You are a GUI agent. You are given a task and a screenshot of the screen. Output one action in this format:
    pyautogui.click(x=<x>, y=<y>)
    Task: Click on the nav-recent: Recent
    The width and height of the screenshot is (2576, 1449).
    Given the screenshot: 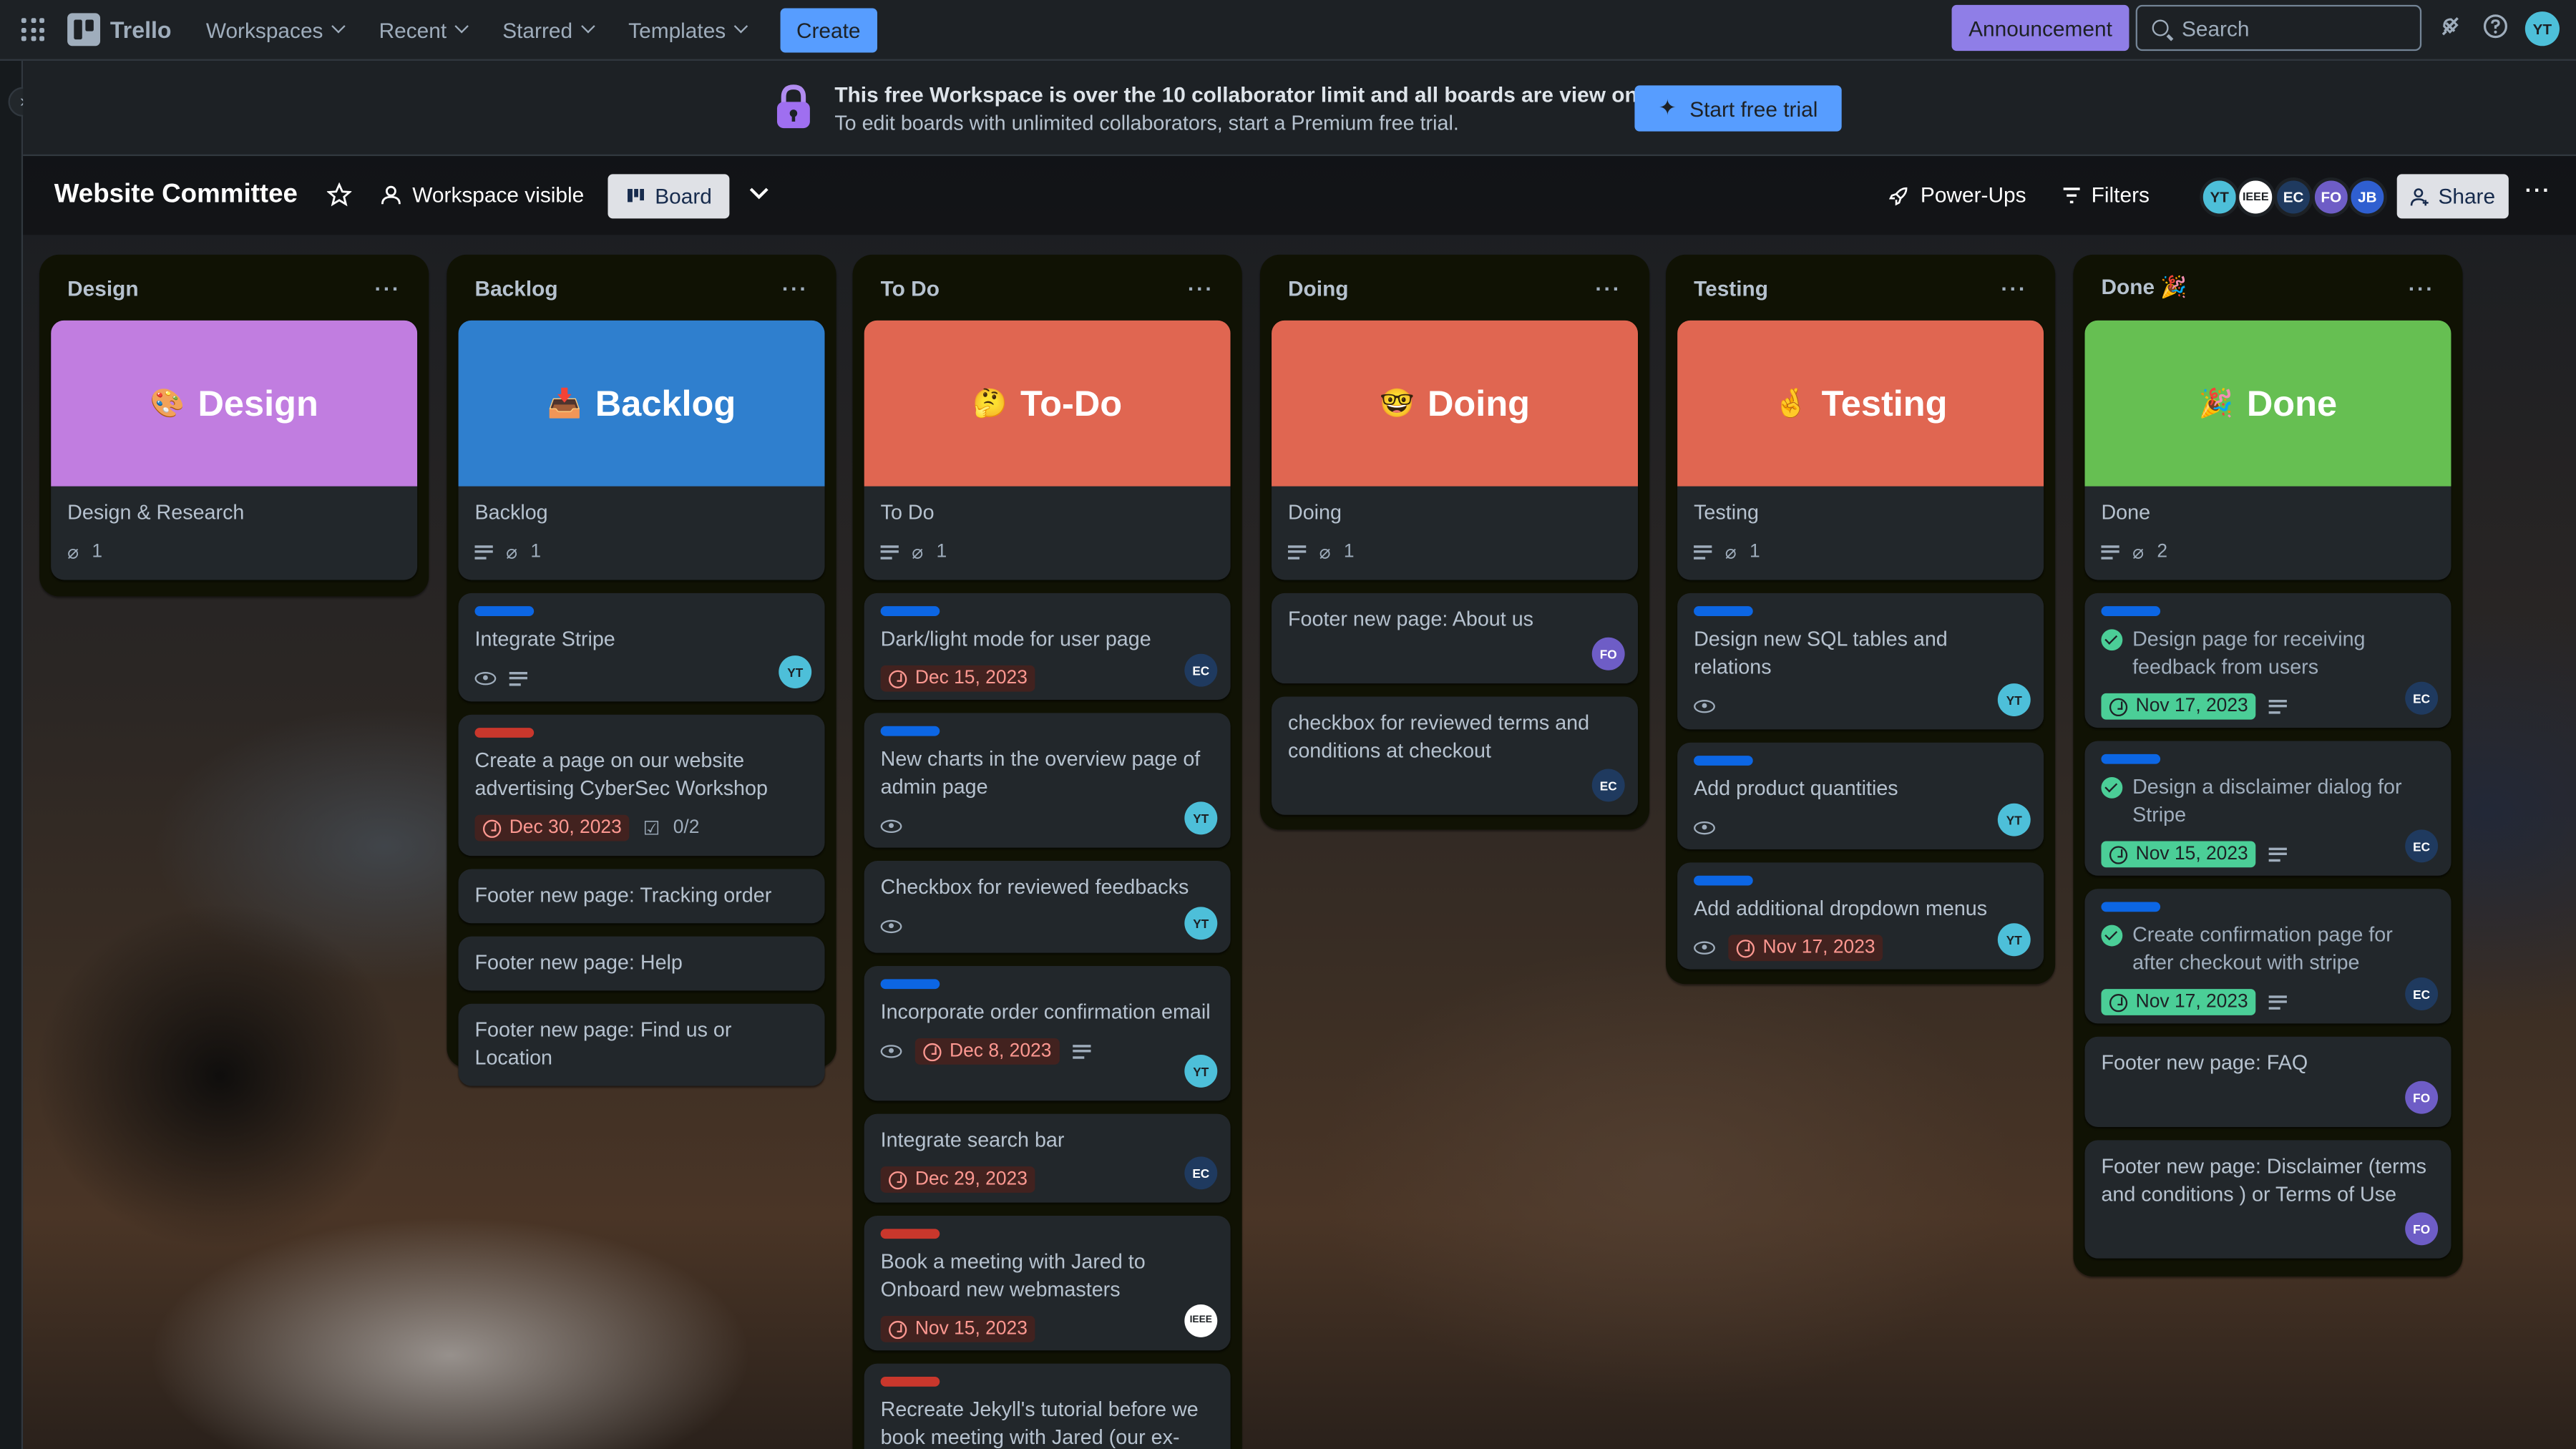 What is the action you would take?
    pyautogui.click(x=422, y=29)
    